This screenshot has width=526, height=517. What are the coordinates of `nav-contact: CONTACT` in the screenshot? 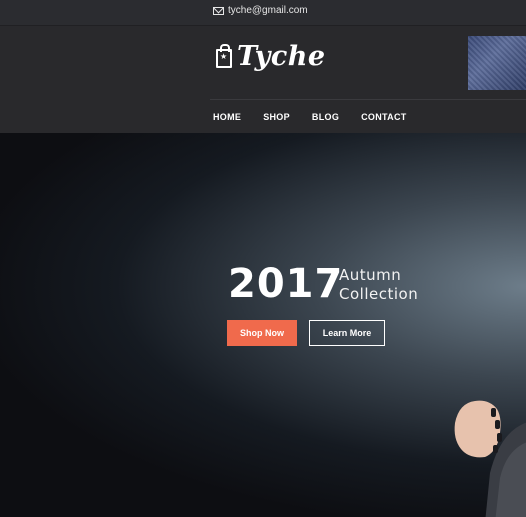 It's located at (383, 117).